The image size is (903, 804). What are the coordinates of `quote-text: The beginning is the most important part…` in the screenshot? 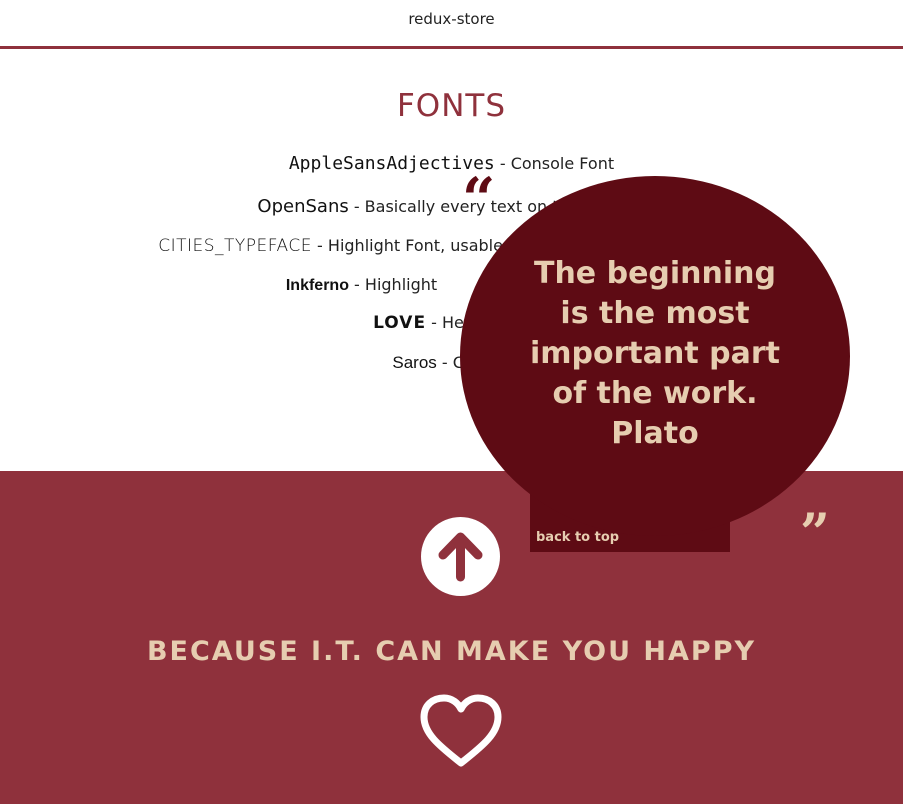 It's located at (655, 354).